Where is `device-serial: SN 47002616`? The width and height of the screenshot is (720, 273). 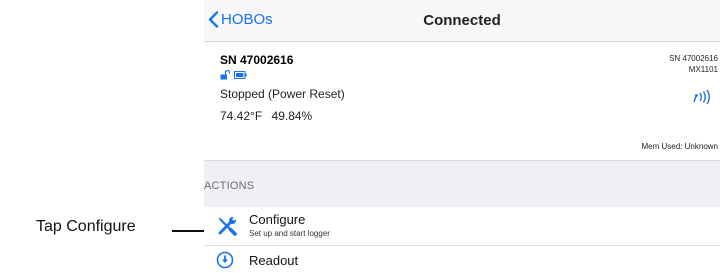
device-serial: SN 47002616 is located at coordinates (257, 60).